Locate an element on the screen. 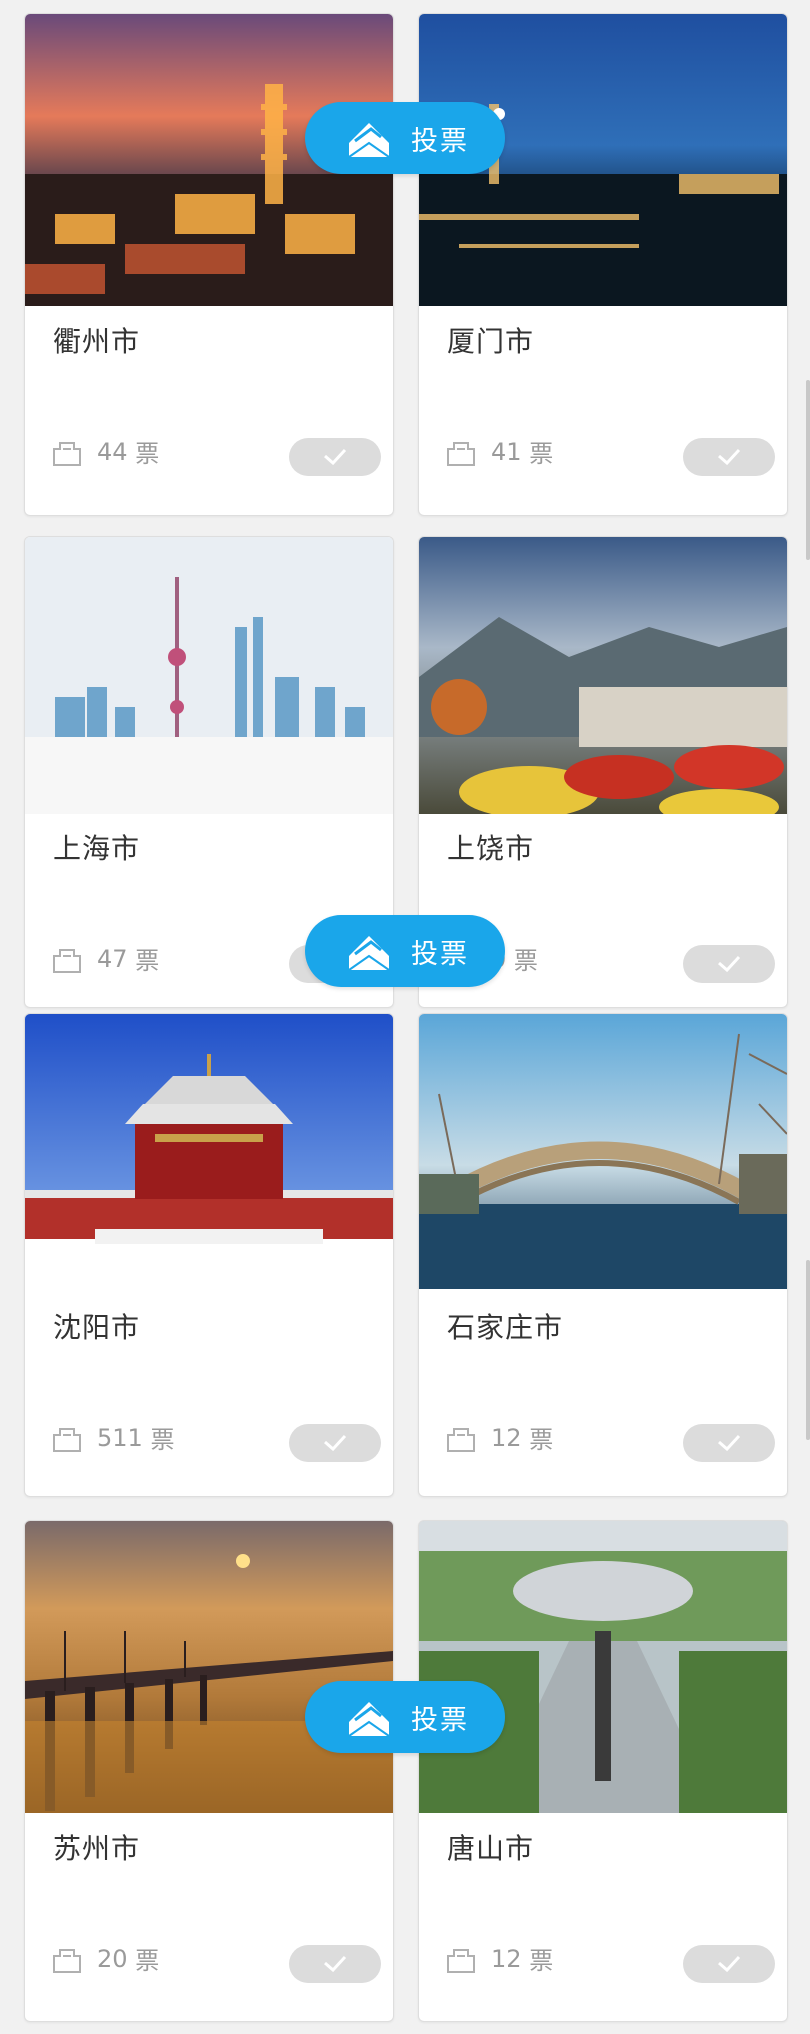  vote-count: 47 票 is located at coordinates (105, 958).